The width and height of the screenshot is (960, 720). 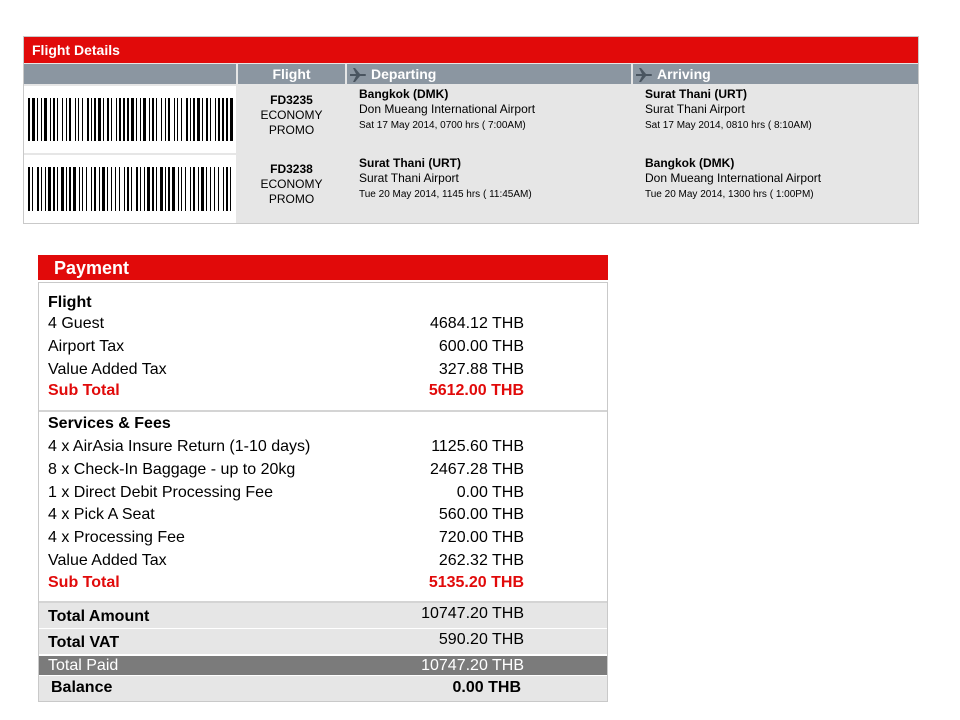 I want to click on departing-datetime: Tue 20 May 2014, 1145 hrs ( 11:45AM), so click(x=445, y=194).